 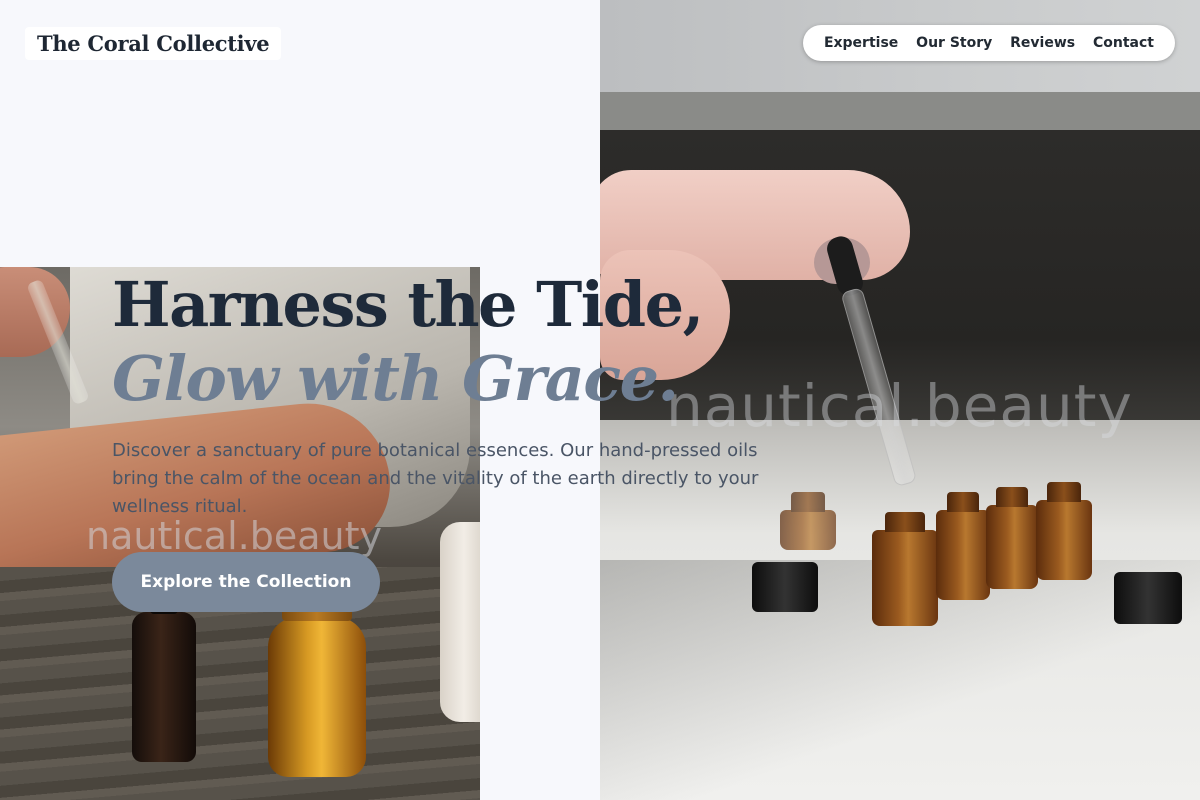 What do you see at coordinates (395, 378) in the screenshot?
I see `hero-headline-line2: Glow with Grace.` at bounding box center [395, 378].